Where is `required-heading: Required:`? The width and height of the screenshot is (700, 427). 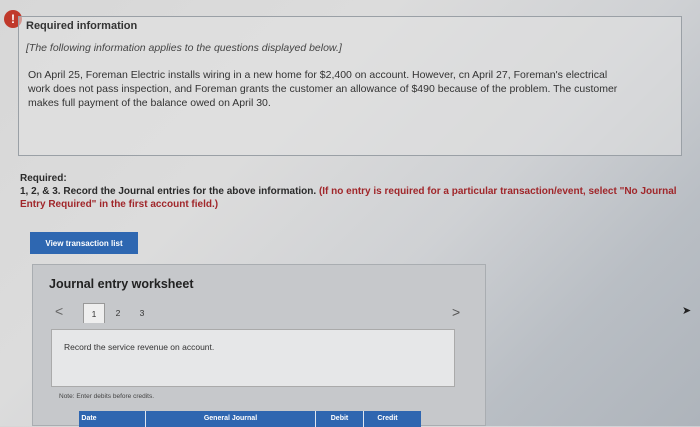
required-heading: Required: is located at coordinates (43, 178).